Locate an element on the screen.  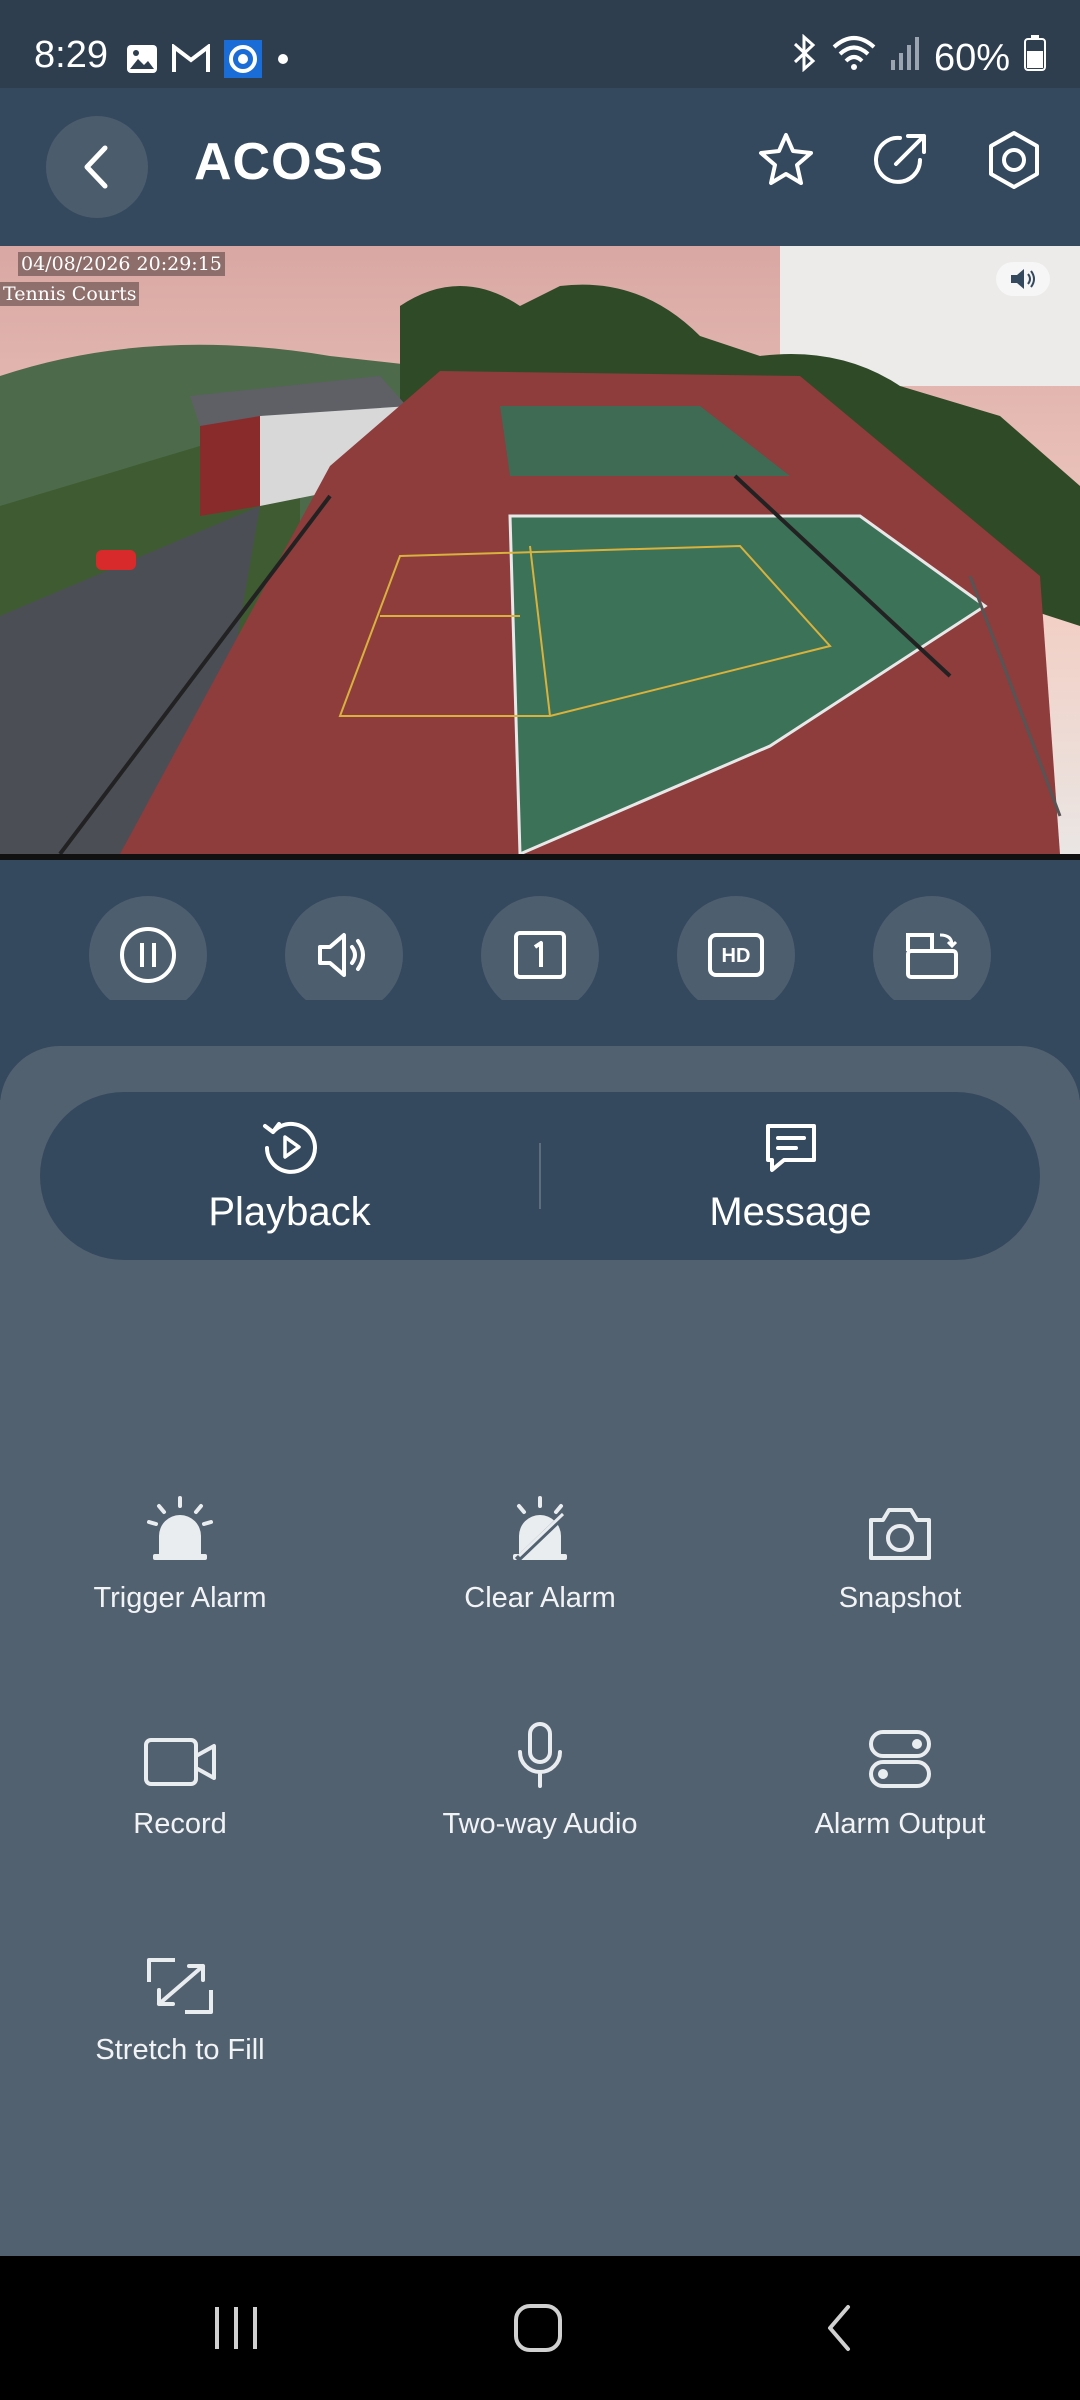
single-view-icon is located at coordinates (540, 955).